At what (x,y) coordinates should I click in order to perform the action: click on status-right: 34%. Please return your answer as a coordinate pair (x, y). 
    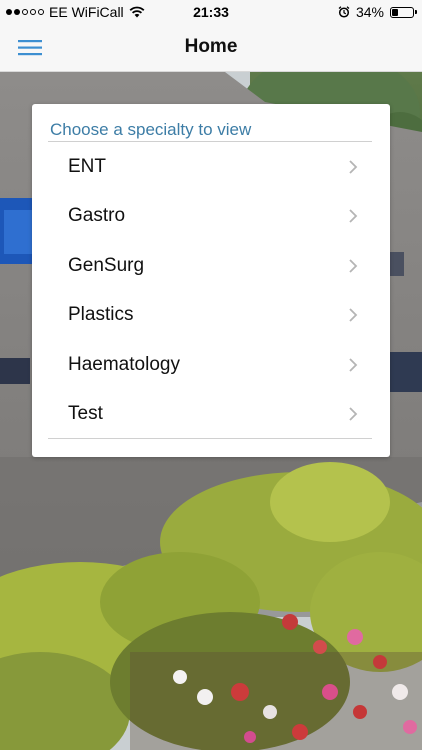
    Looking at the image, I should click on (377, 12).